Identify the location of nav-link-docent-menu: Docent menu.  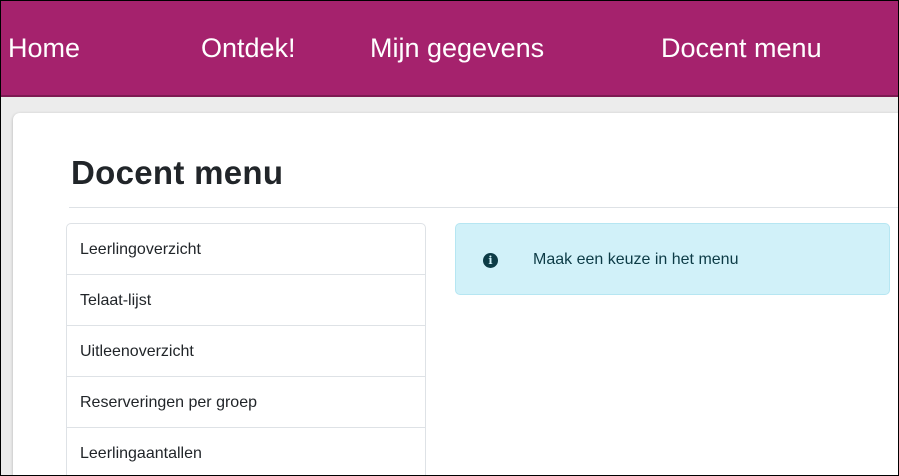
(741, 48).